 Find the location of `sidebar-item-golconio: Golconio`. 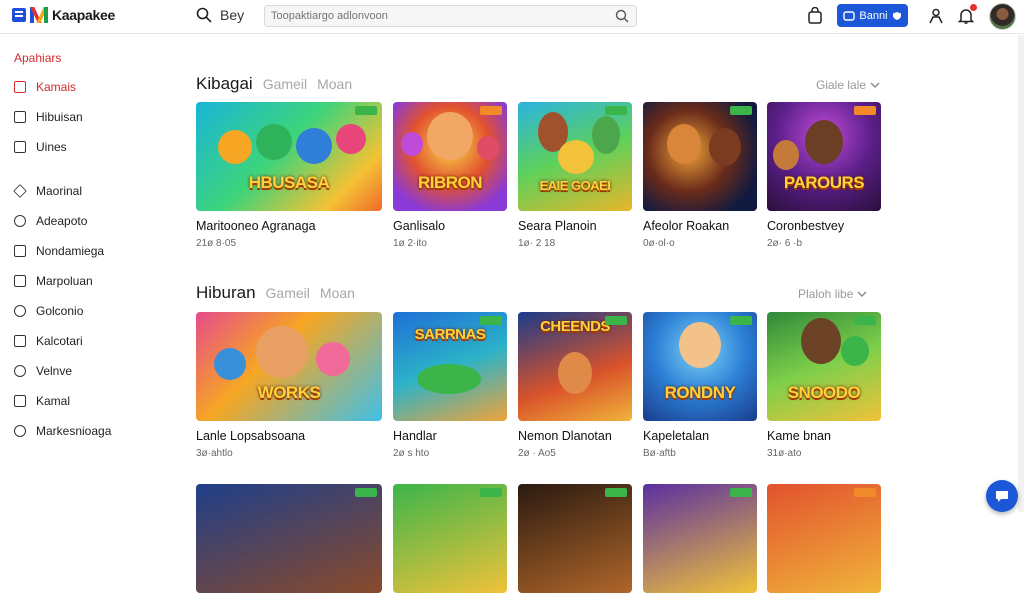

sidebar-item-golconio: Golconio is located at coordinates (48, 311).